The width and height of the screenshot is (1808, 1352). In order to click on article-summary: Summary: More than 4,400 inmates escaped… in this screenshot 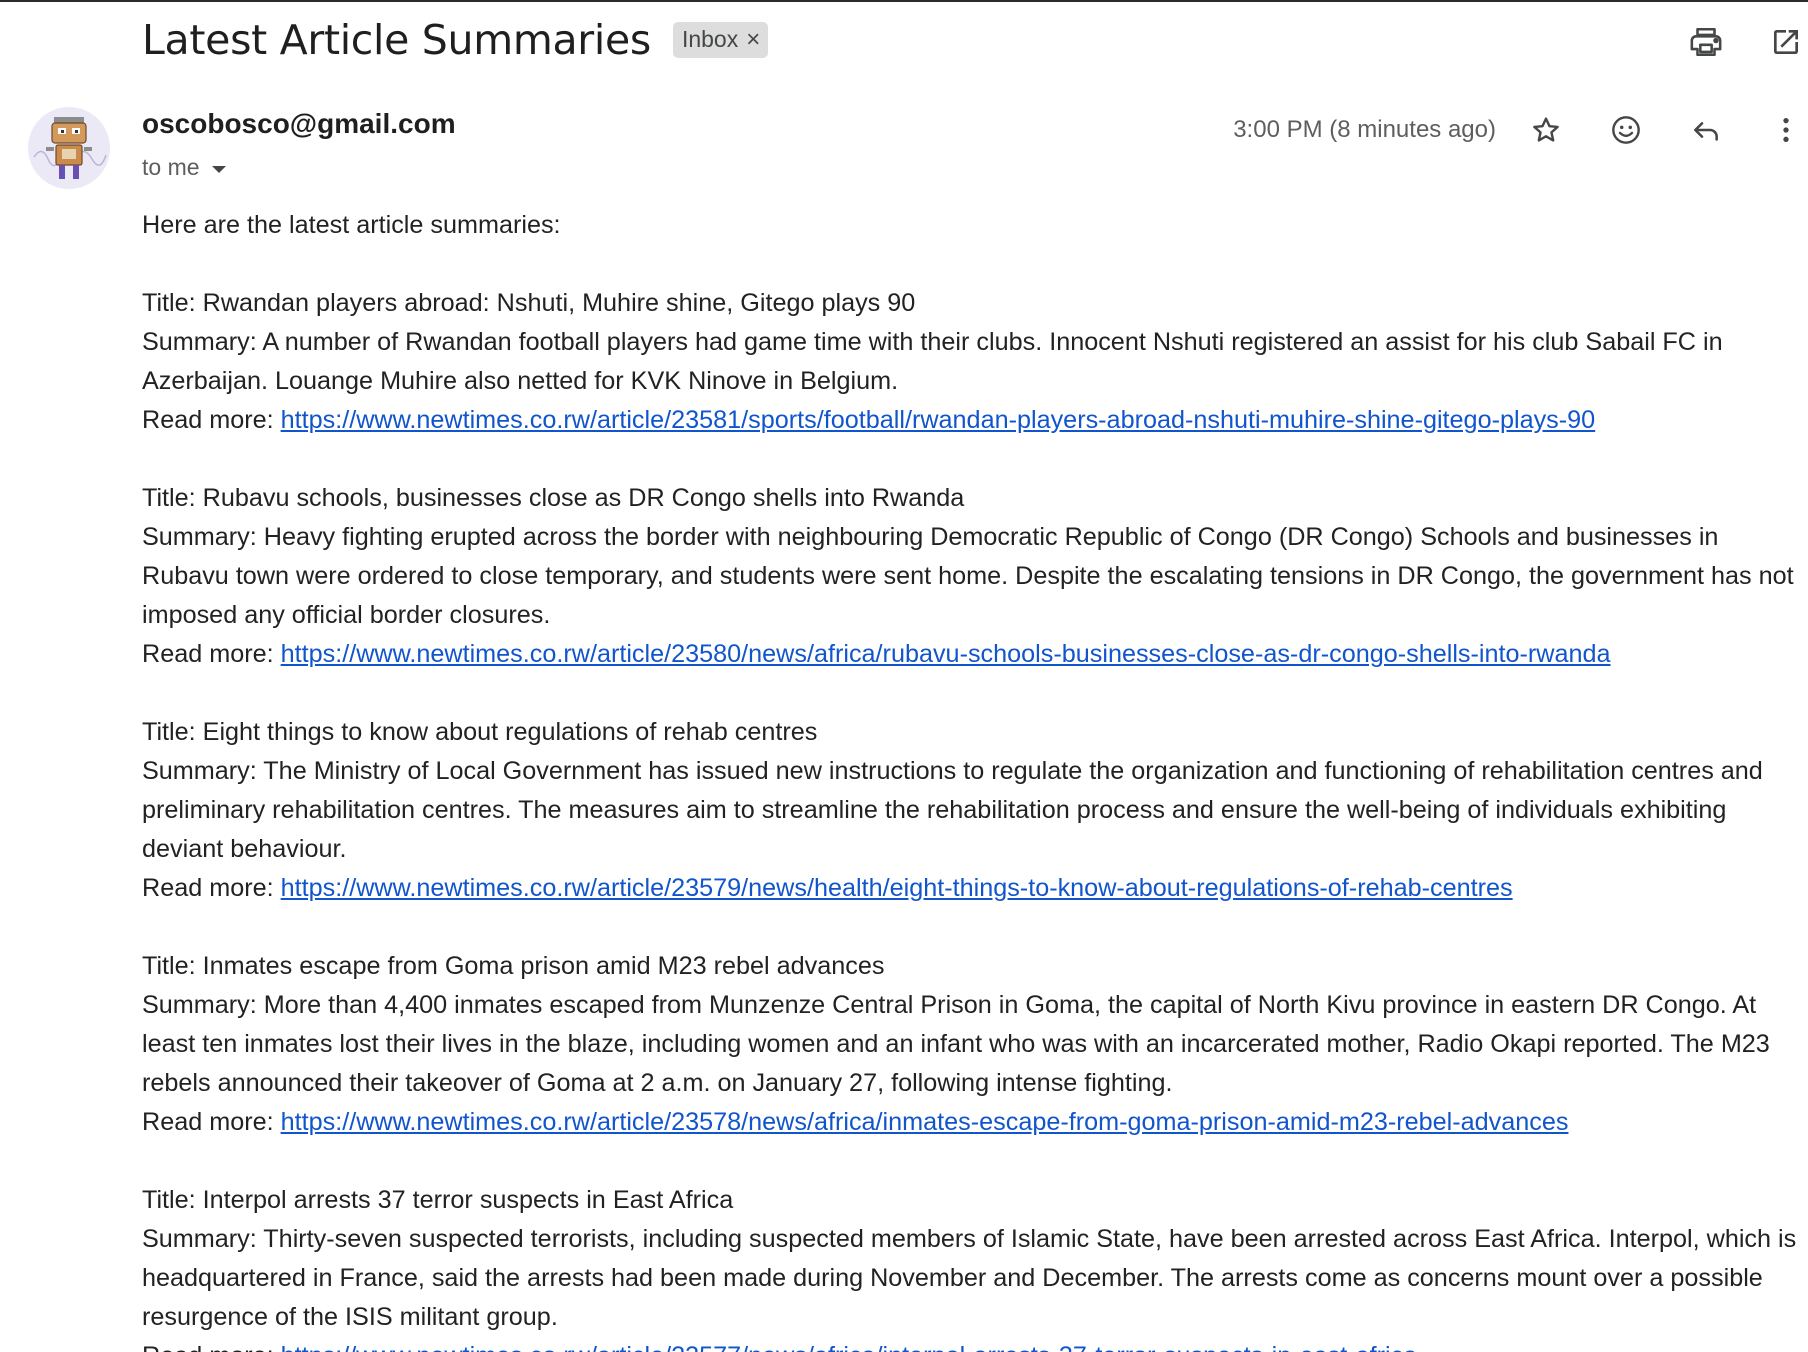, I will do `click(956, 1044)`.